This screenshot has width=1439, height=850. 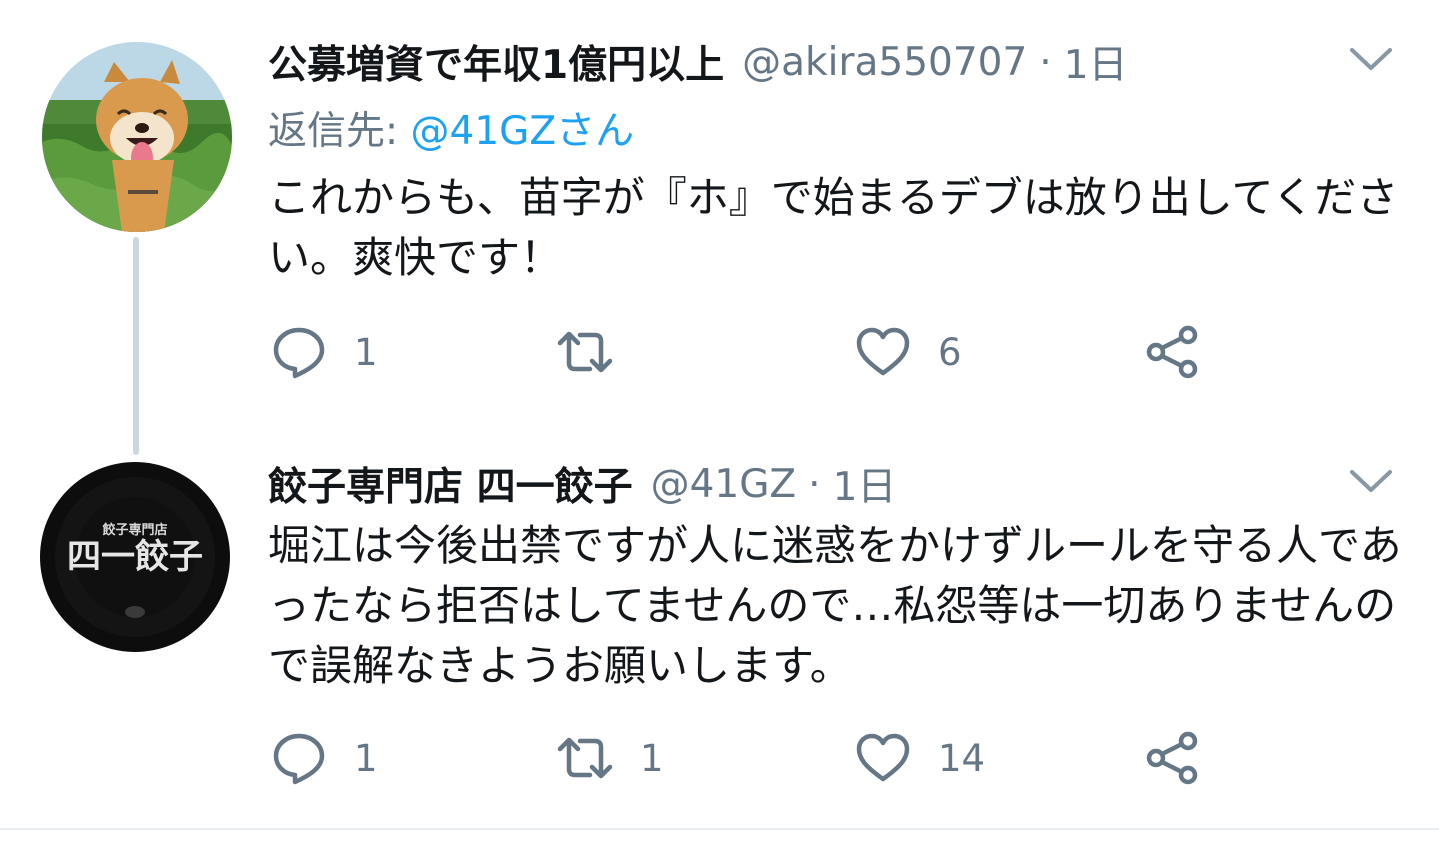 What do you see at coordinates (134, 530) in the screenshot?
I see `logo-small-text: 餃子専門店` at bounding box center [134, 530].